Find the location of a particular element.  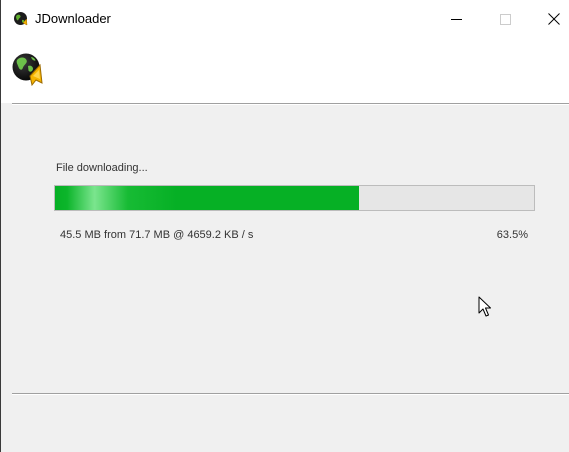

progress-percent: 63.5% is located at coordinates (512, 235).